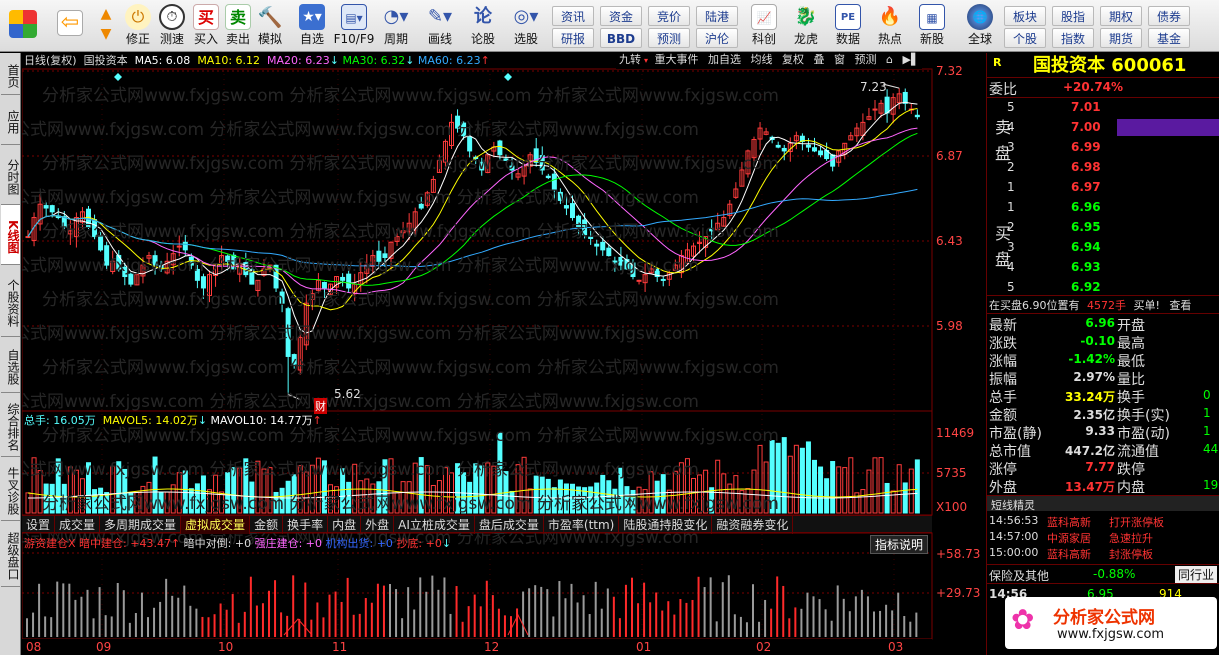 This screenshot has height=655, width=1219. Describe the element at coordinates (890, 26) in the screenshot. I see `hotspot-button: 🔥 热点` at that location.